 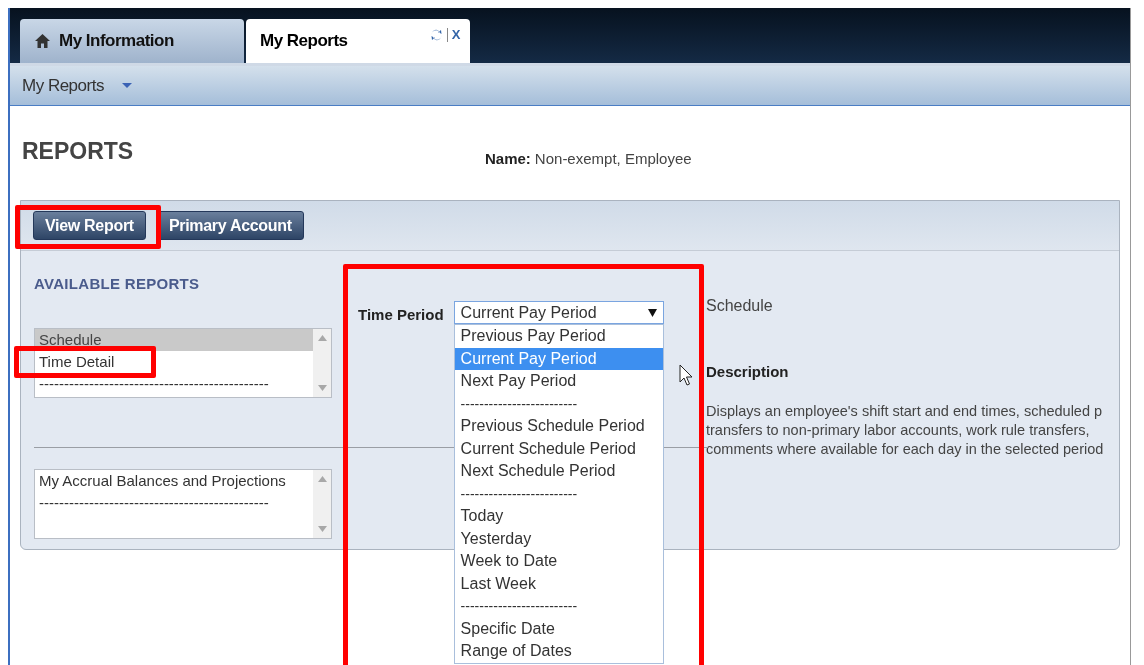 I want to click on description-line: transfers to non-primary labor accounts, work rule transfers,, so click(x=898, y=430).